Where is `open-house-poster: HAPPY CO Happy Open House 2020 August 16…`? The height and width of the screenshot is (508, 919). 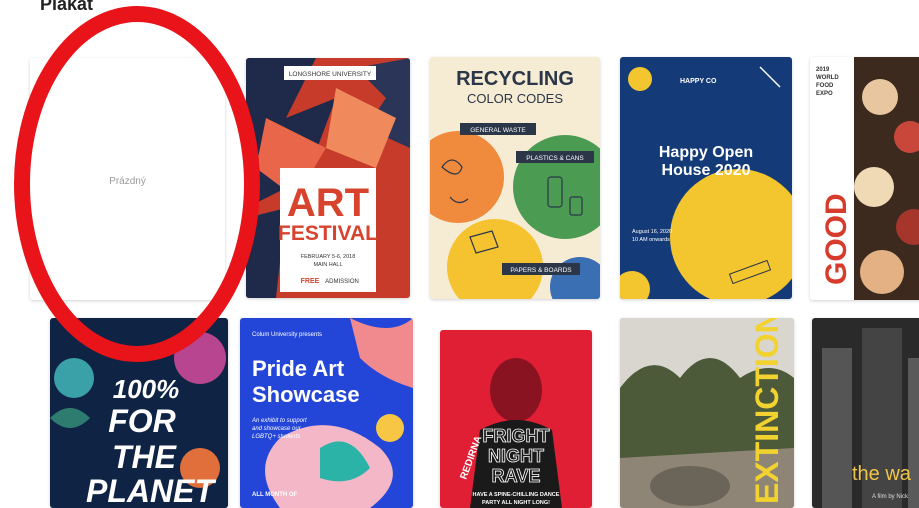 open-house-poster: HAPPY CO Happy Open House 2020 August 16… is located at coordinates (706, 178).